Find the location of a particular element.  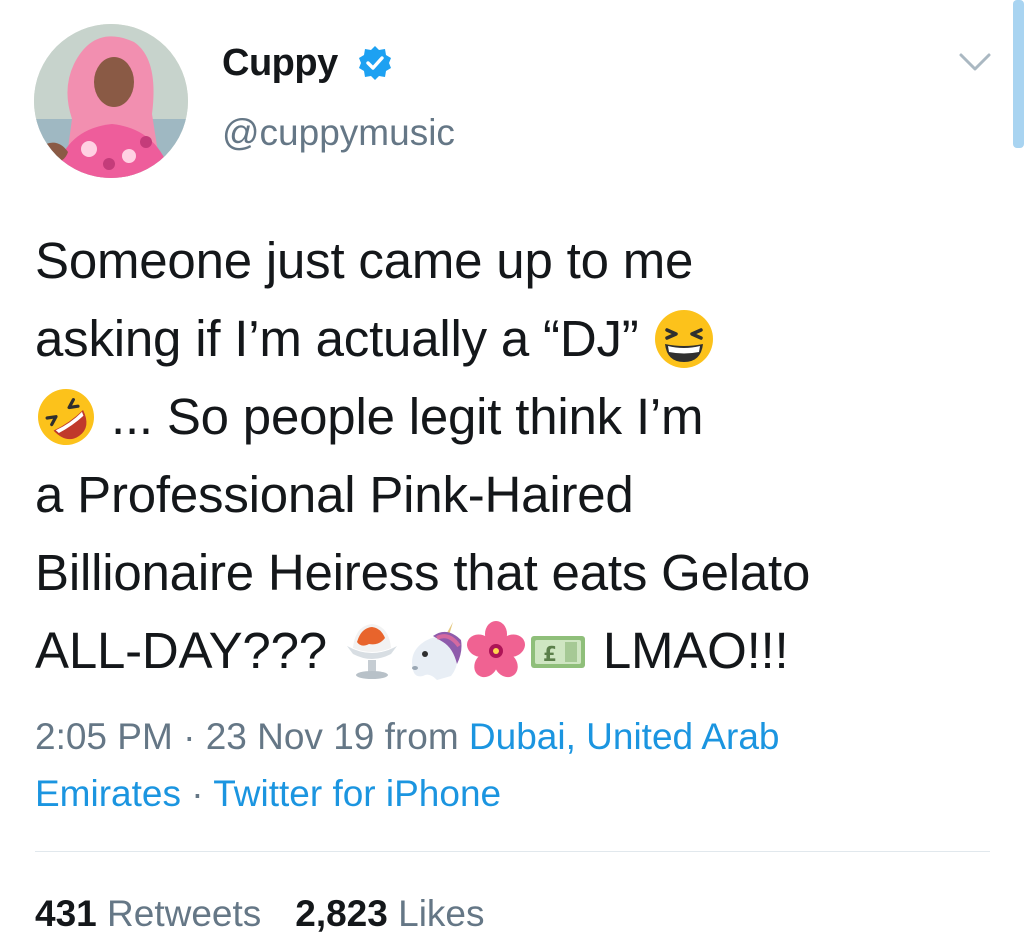

tweet-text-segment: LMAO!!! is located at coordinates (688, 650).